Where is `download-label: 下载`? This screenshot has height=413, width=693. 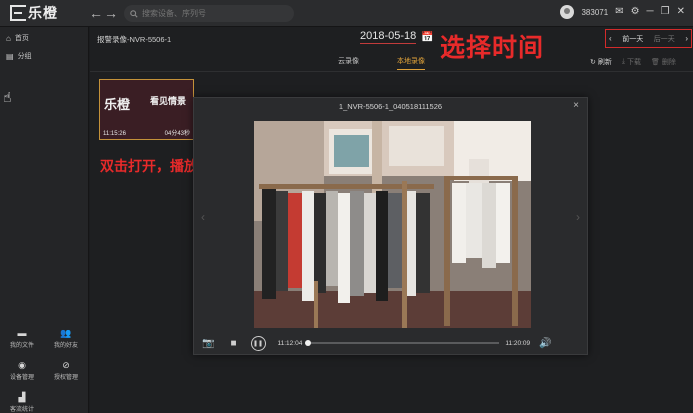 download-label: 下载 is located at coordinates (633, 62).